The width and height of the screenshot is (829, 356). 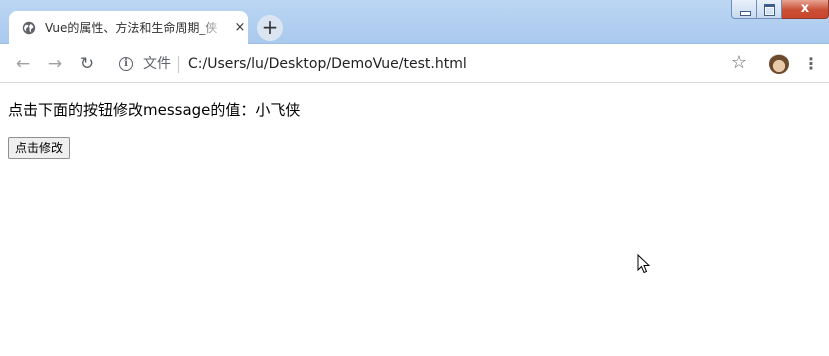 I want to click on globe-icon, so click(x=29, y=28).